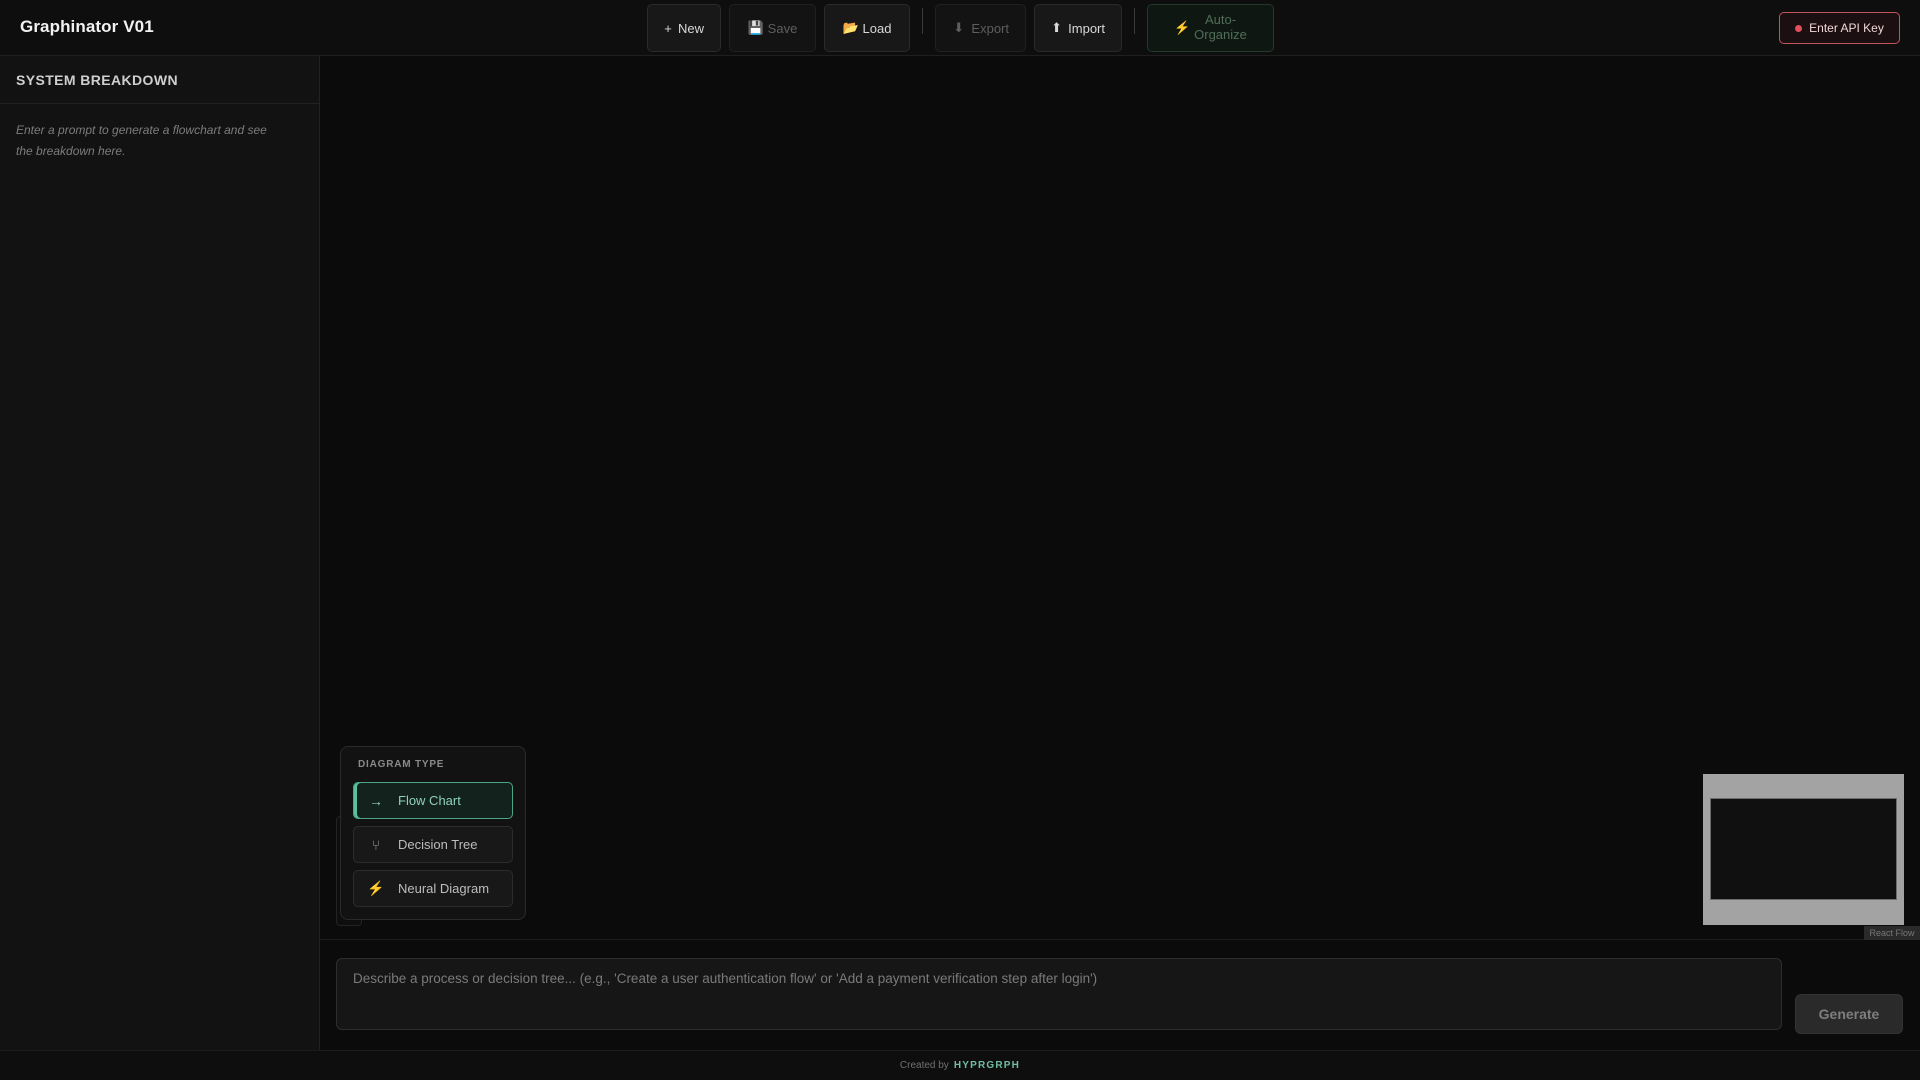 The height and width of the screenshot is (1080, 1920). I want to click on diagram-type-neural-diagram: ⚡ Neural Diagram, so click(433, 888).